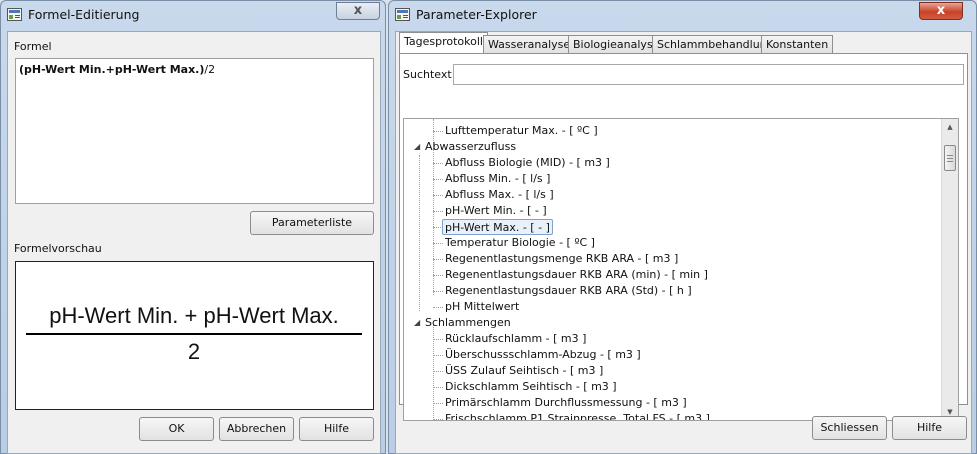 This screenshot has height=454, width=977. Describe the element at coordinates (33, 46) in the screenshot. I see `formel-label: Formel` at that location.